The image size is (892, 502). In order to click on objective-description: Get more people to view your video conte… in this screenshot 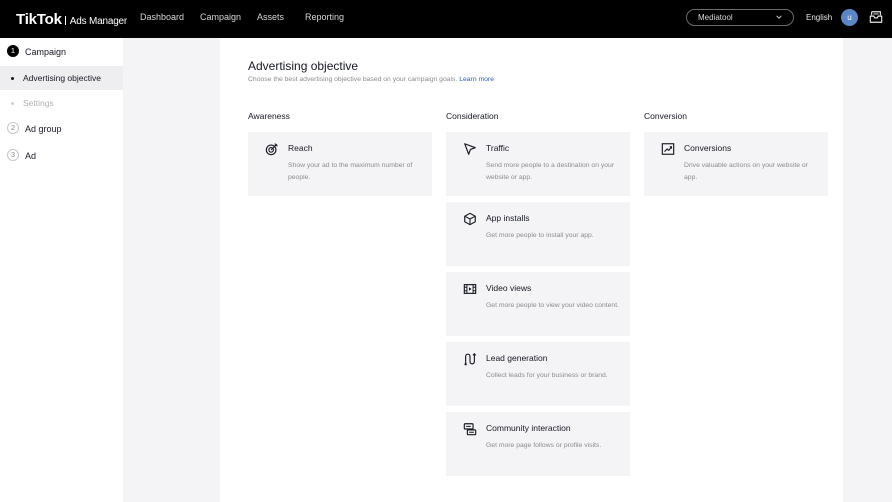, I will do `click(552, 305)`.